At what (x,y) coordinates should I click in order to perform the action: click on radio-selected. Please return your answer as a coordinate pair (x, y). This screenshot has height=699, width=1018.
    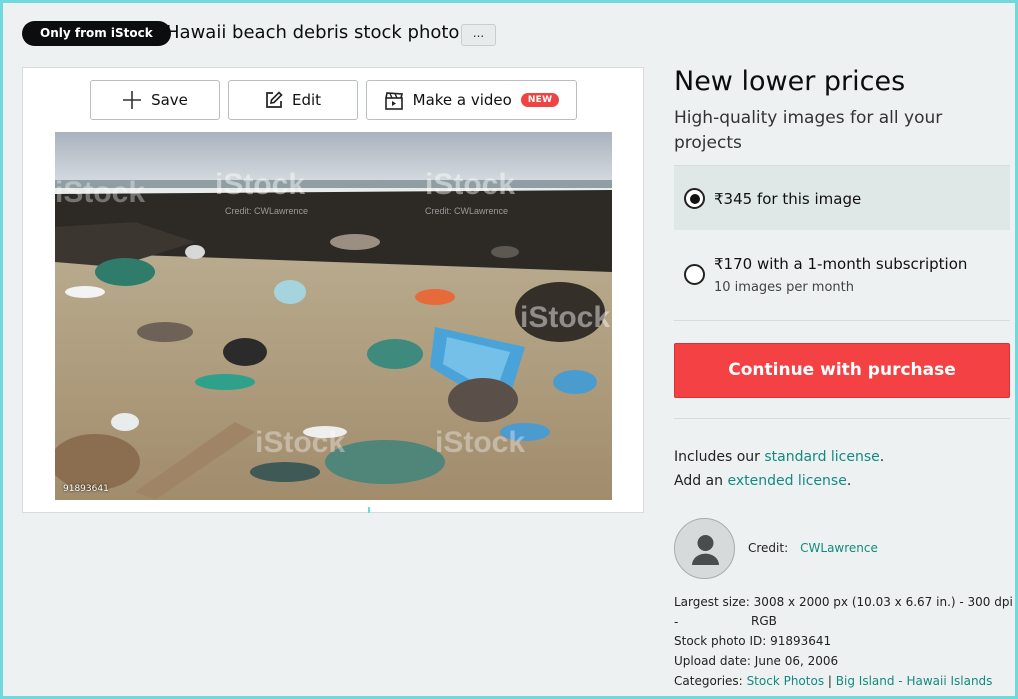
    Looking at the image, I should click on (694, 198).